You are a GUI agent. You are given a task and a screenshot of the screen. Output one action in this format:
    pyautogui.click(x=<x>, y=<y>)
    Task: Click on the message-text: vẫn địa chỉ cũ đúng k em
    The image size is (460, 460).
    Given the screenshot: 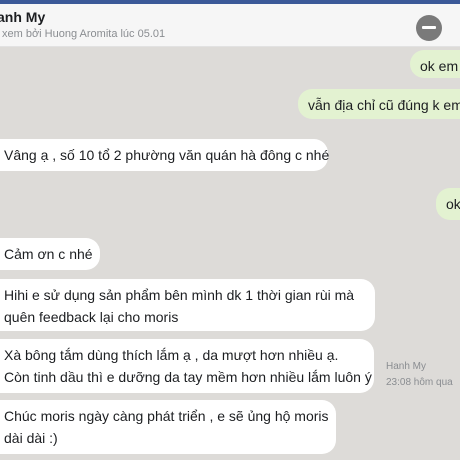 What is the action you would take?
    pyautogui.click(x=384, y=105)
    